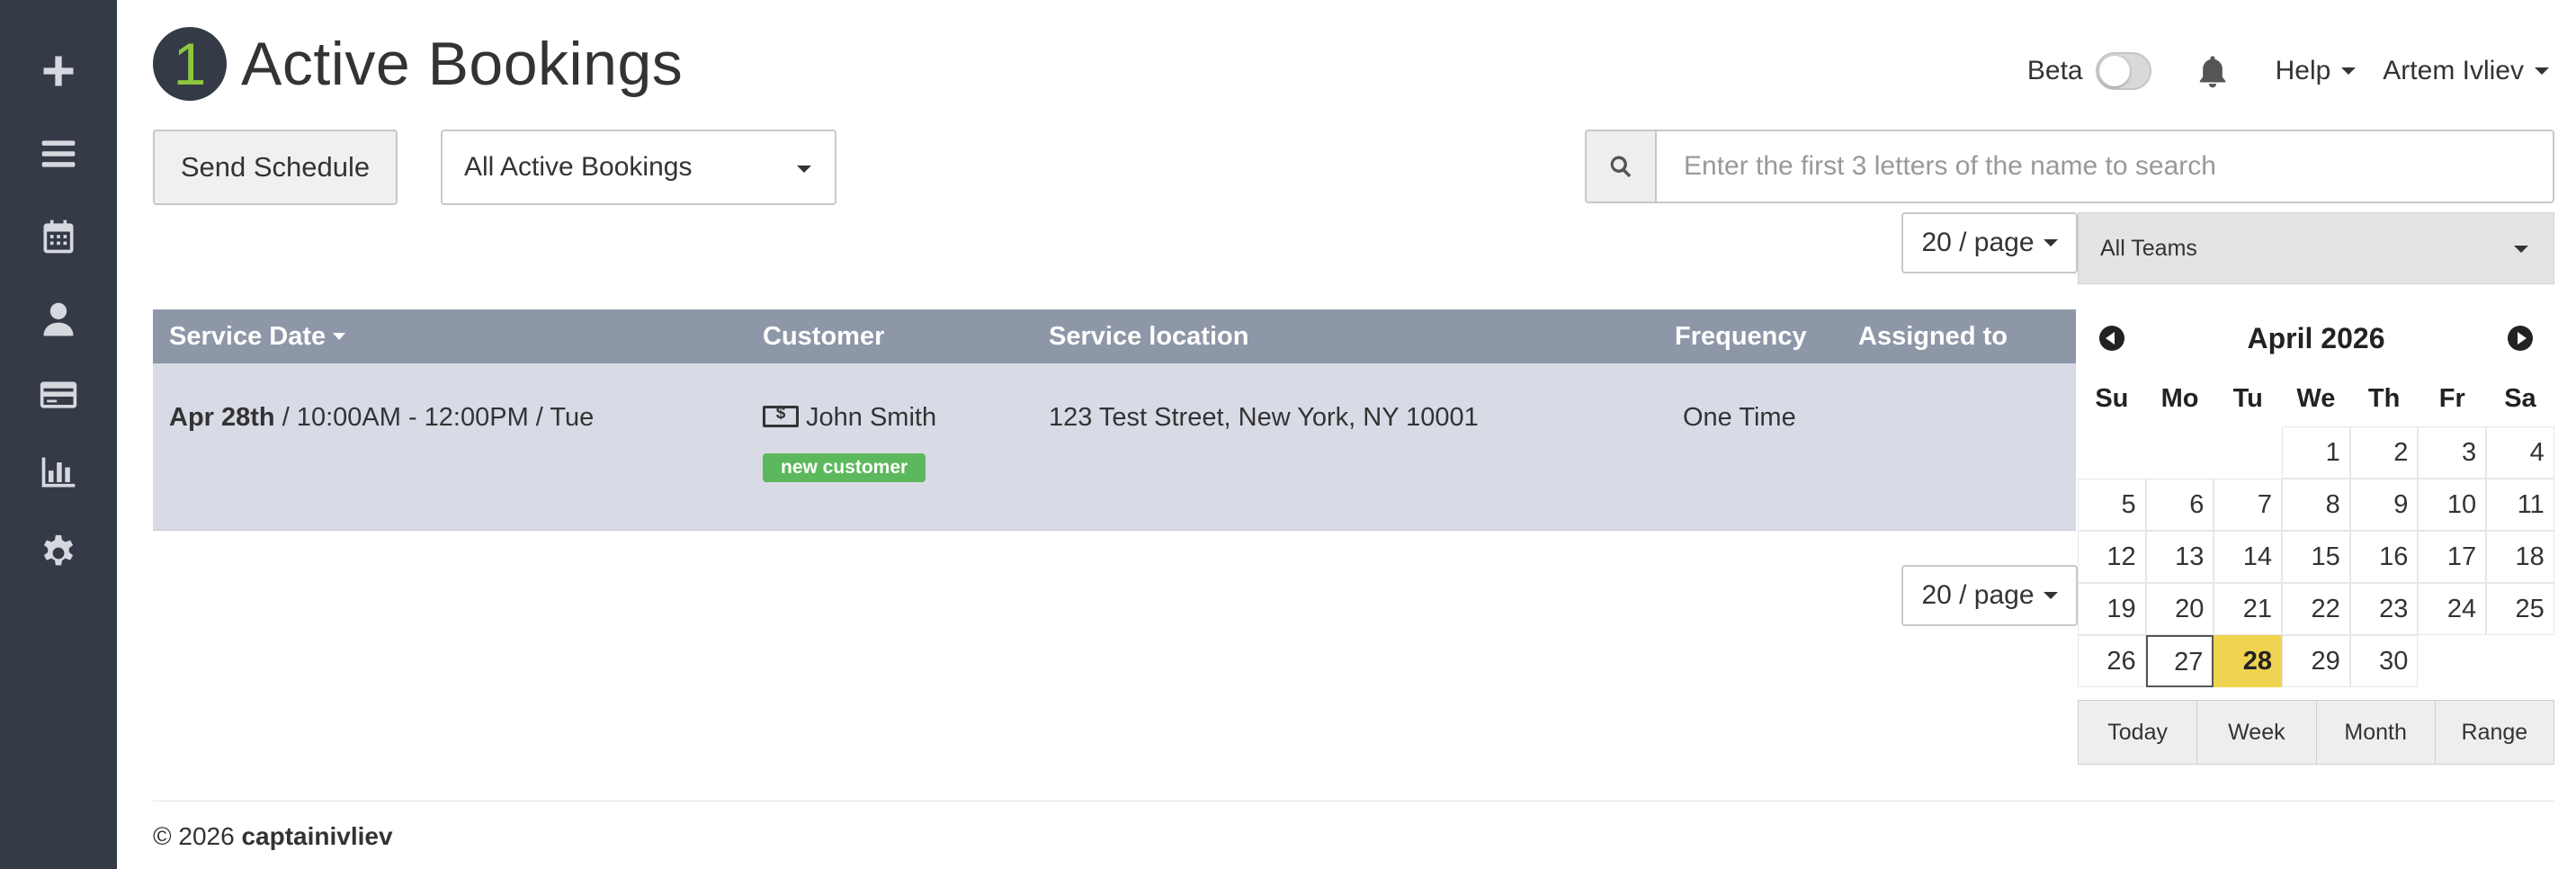 This screenshot has width=2576, height=869. What do you see at coordinates (1989, 595) in the screenshot?
I see `per-page-select-bottom: 20 / page` at bounding box center [1989, 595].